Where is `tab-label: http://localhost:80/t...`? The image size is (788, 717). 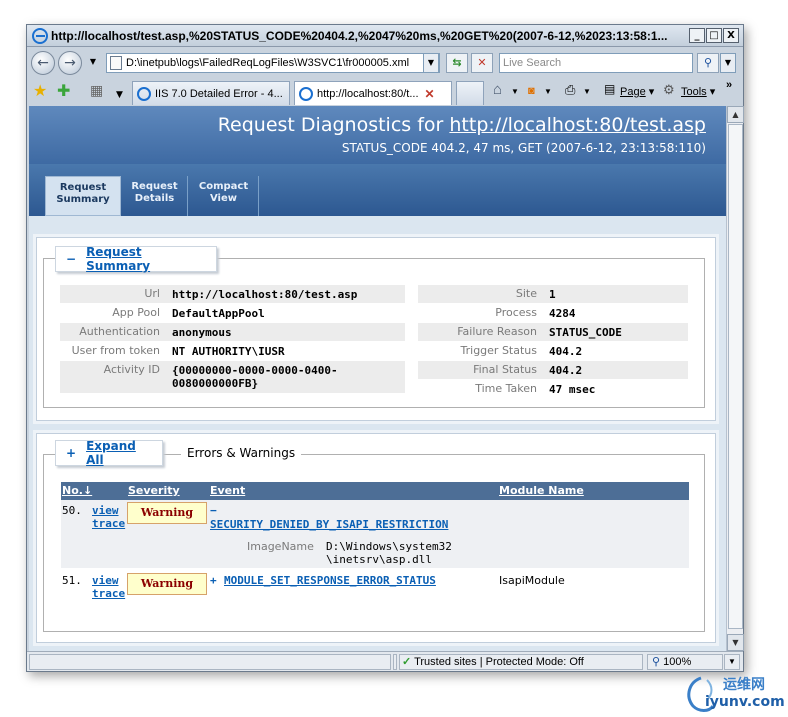 tab-label: http://localhost:80/t... is located at coordinates (368, 93).